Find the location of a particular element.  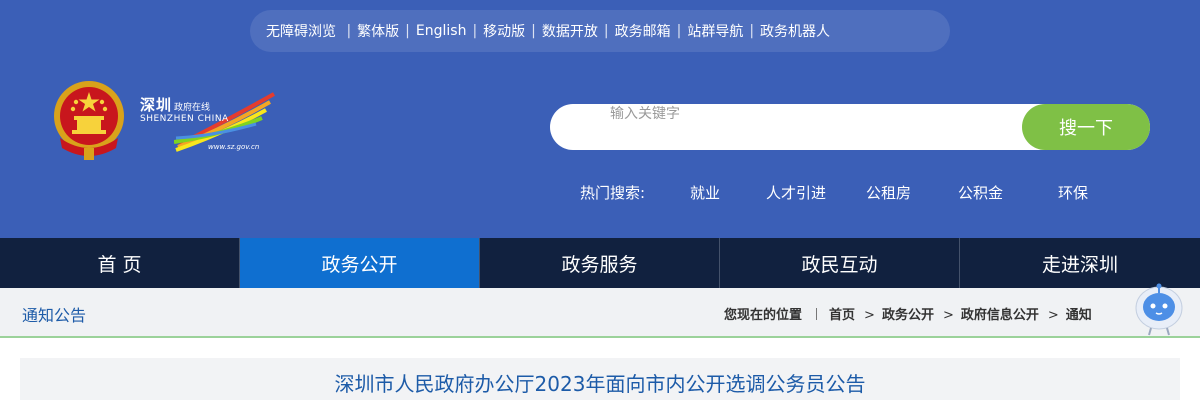

search-input is located at coordinates (810, 114).